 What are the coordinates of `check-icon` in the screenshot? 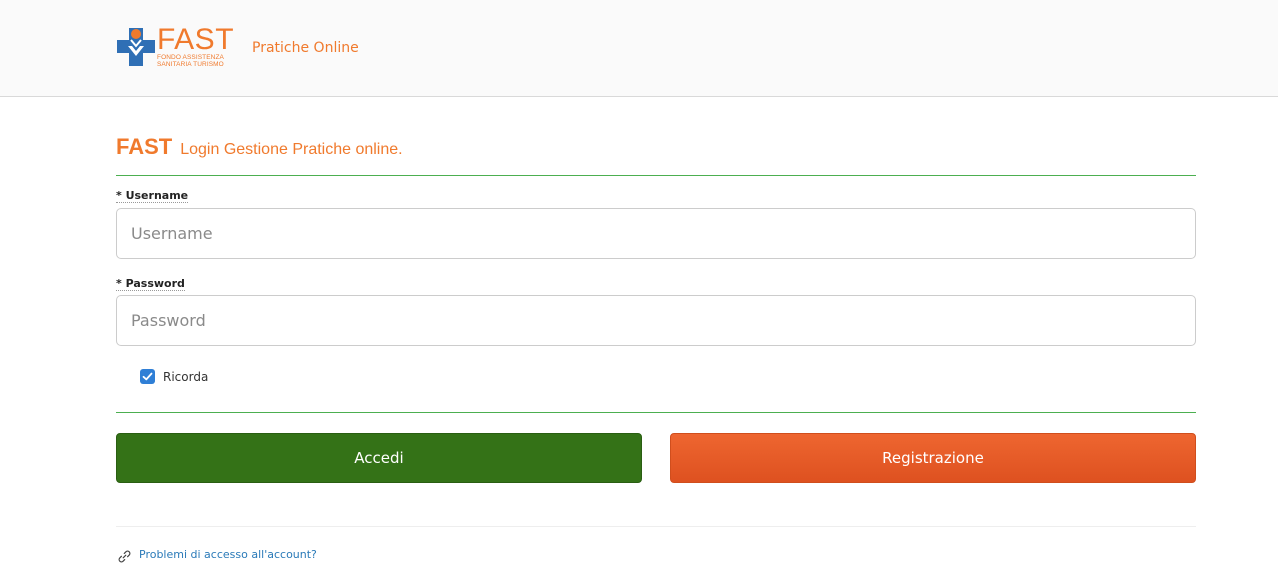 It's located at (147, 376).